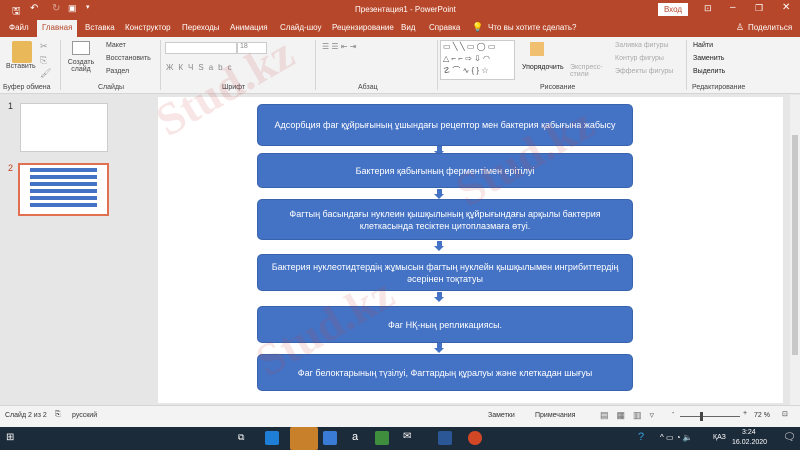 Image resolution: width=800 pixels, height=450 pixels. What do you see at coordinates (363, 27) in the screenshot?
I see `tab-review: Рецензирование` at bounding box center [363, 27].